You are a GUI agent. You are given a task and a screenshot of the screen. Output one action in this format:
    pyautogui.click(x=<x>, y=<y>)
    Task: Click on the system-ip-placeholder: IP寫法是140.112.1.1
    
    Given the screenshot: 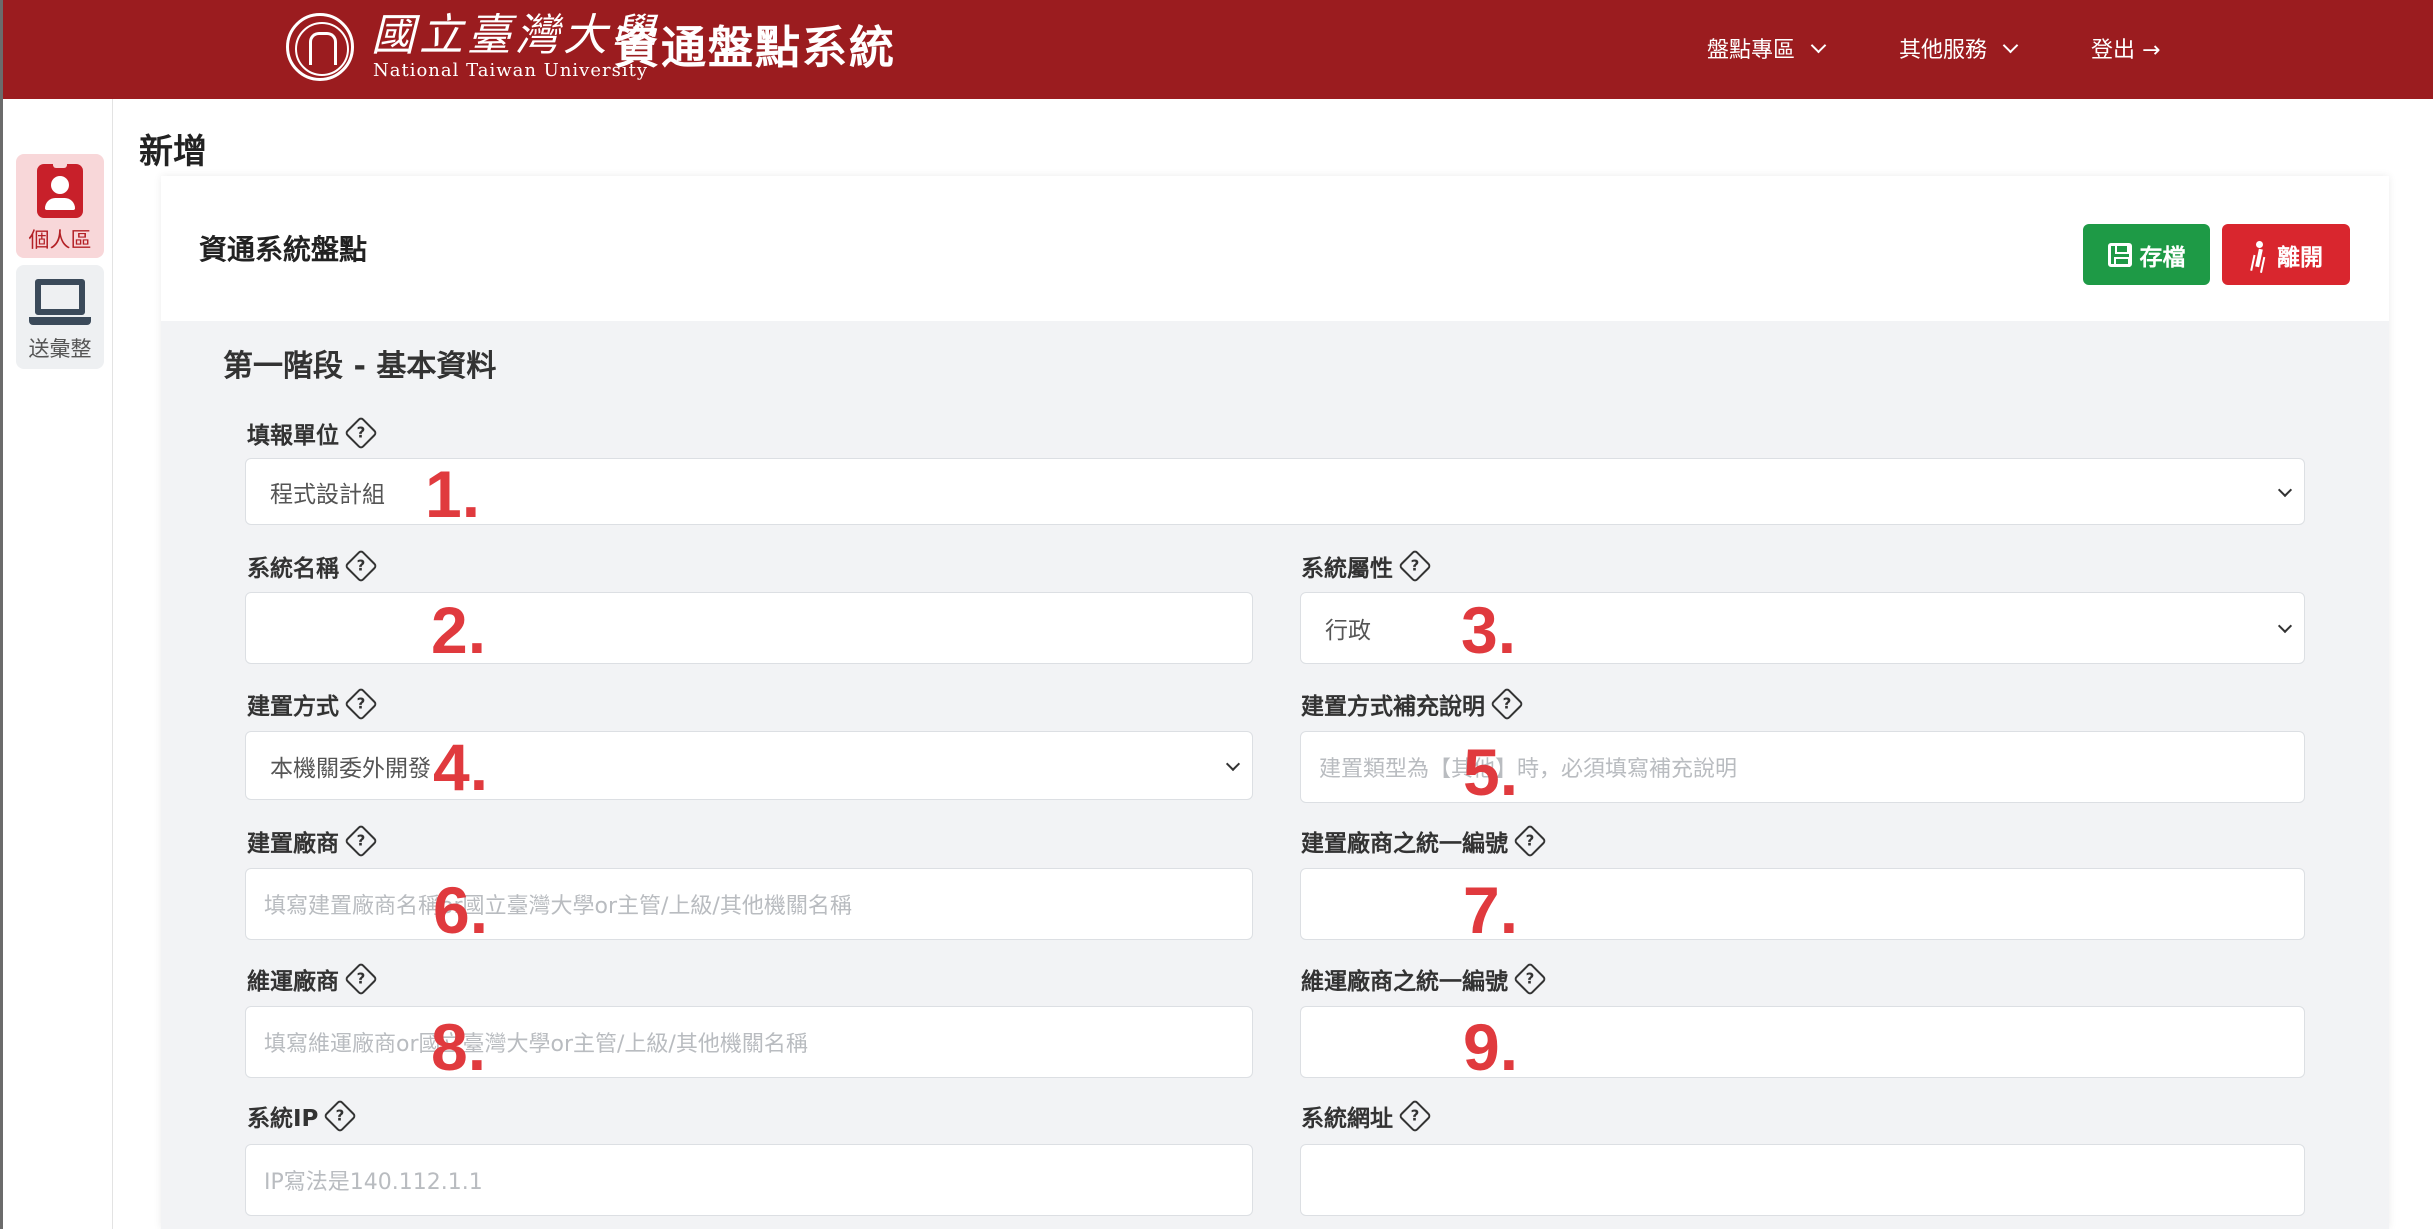 What is the action you would take?
    pyautogui.click(x=373, y=1182)
    